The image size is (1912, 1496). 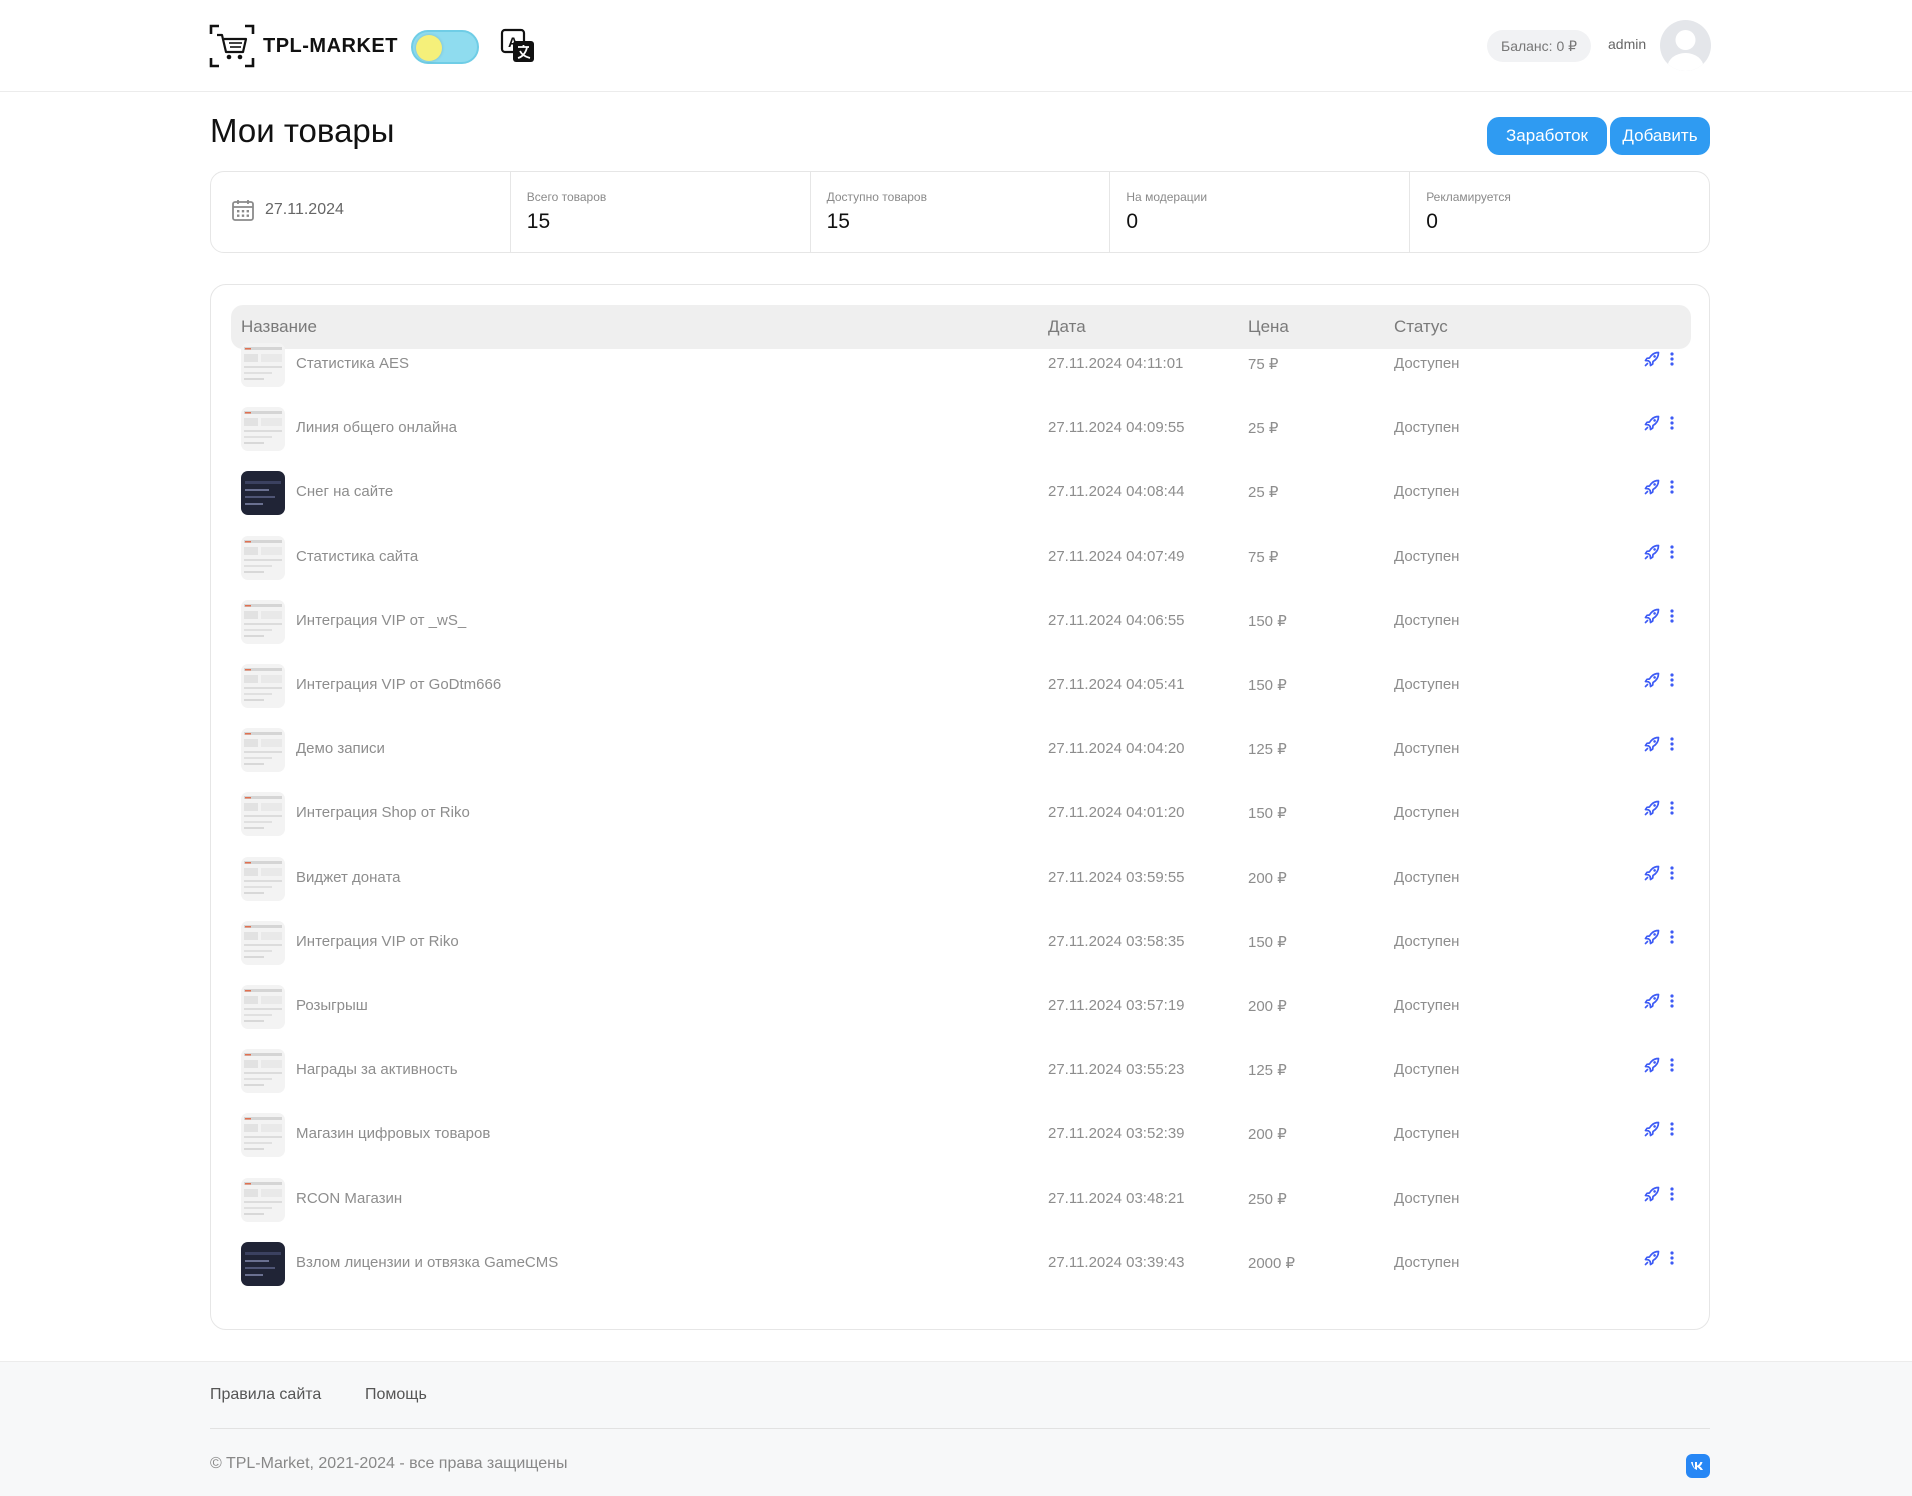 What do you see at coordinates (357, 556) in the screenshot?
I see `product-name: Статистика сайта` at bounding box center [357, 556].